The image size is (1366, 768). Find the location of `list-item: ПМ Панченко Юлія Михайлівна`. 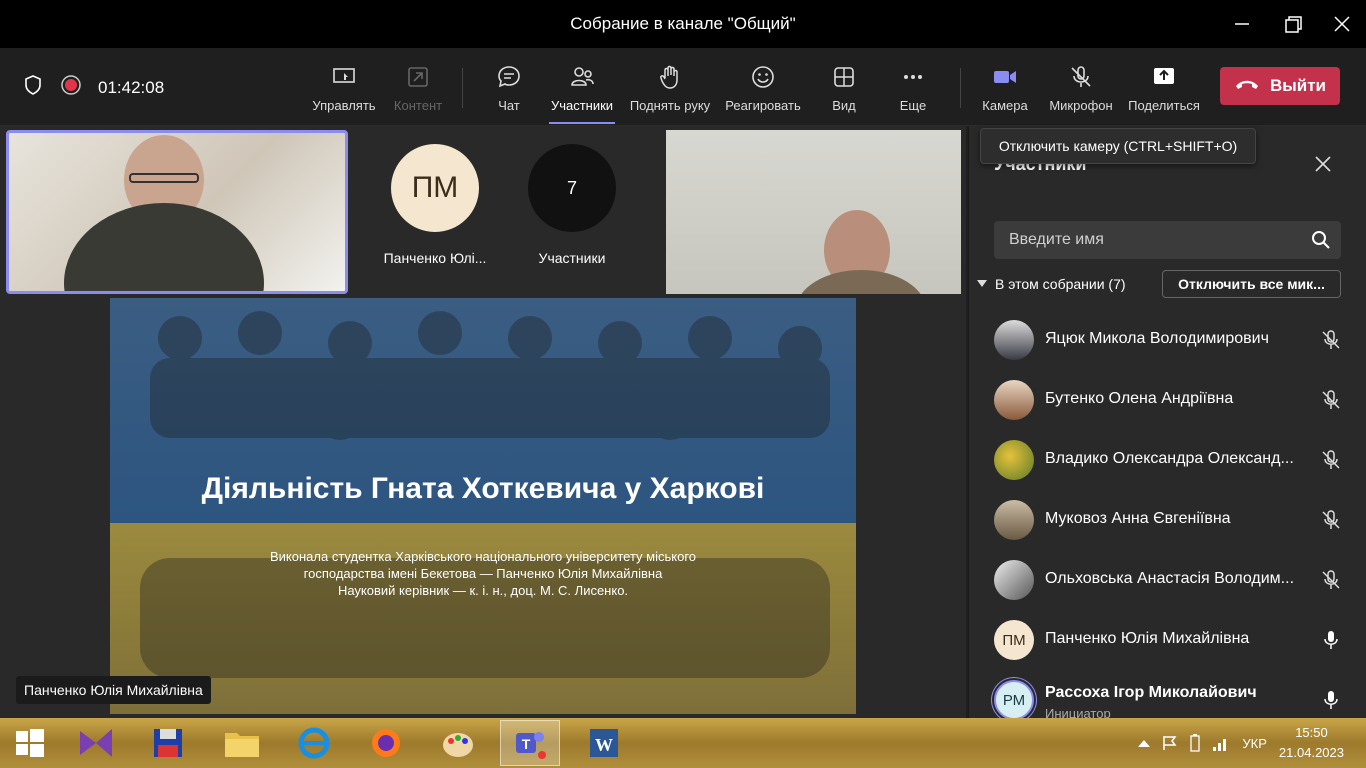

list-item: ПМ Панченко Юлія Михайлівна is located at coordinates (1167, 640).